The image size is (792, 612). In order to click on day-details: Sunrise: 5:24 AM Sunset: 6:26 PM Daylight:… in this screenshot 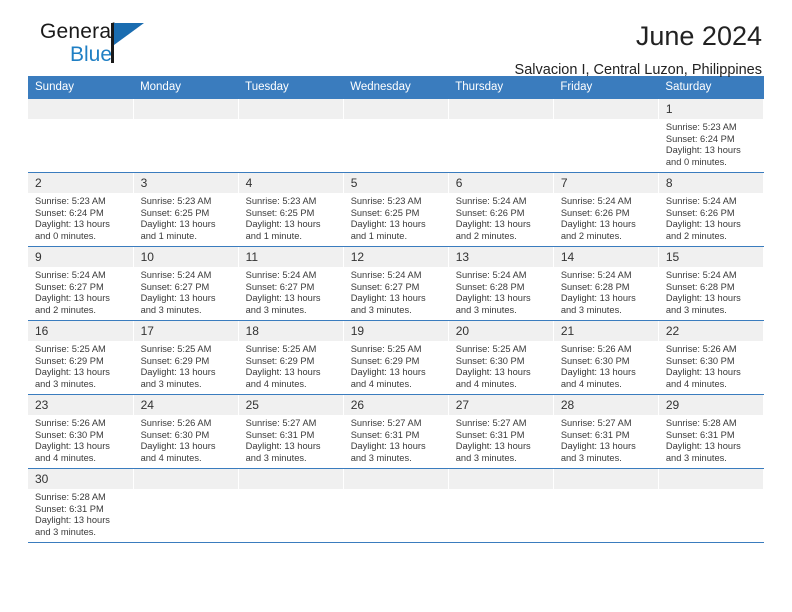, I will do `click(711, 217)`.